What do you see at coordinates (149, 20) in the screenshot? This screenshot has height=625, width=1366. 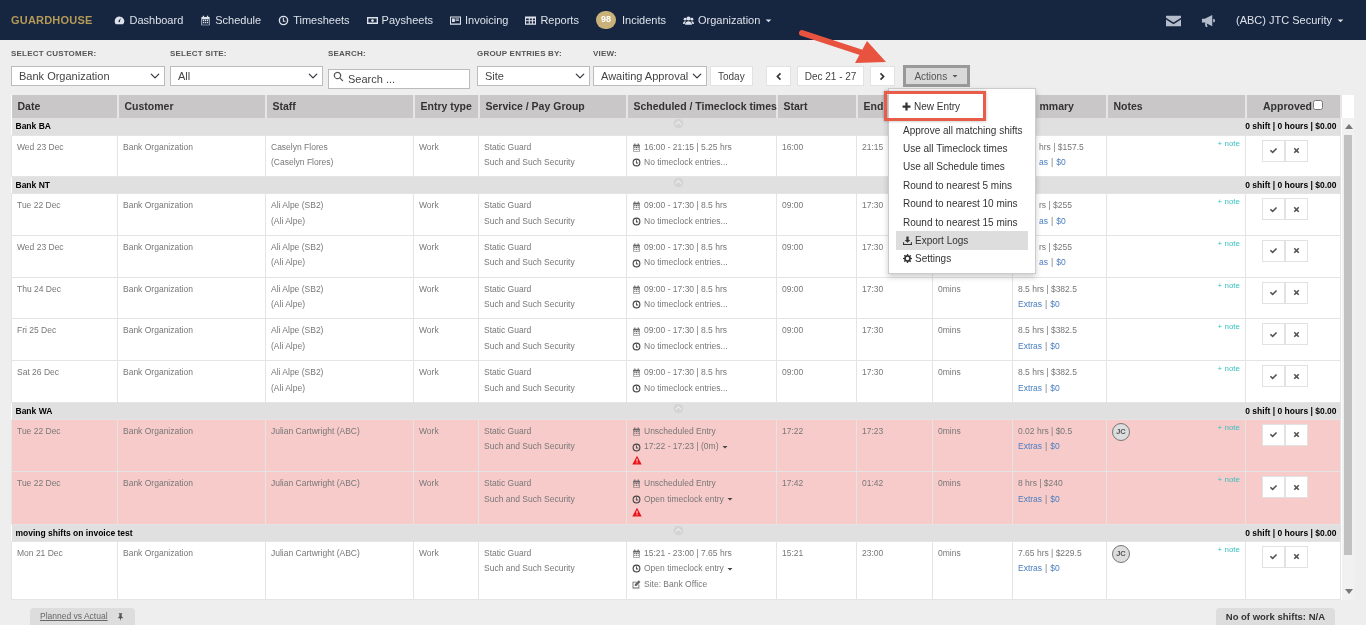 I see `nav-link: Dashboard` at bounding box center [149, 20].